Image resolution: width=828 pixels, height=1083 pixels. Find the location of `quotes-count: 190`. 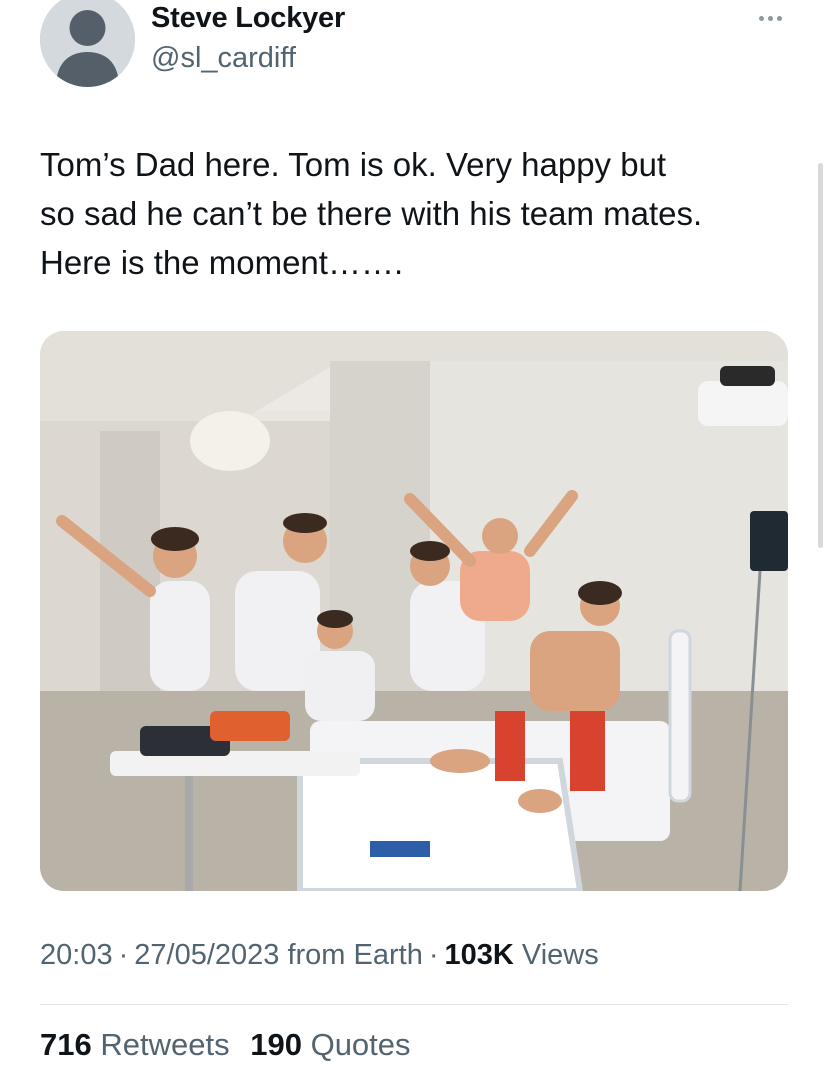

quotes-count: 190 is located at coordinates (276, 1044).